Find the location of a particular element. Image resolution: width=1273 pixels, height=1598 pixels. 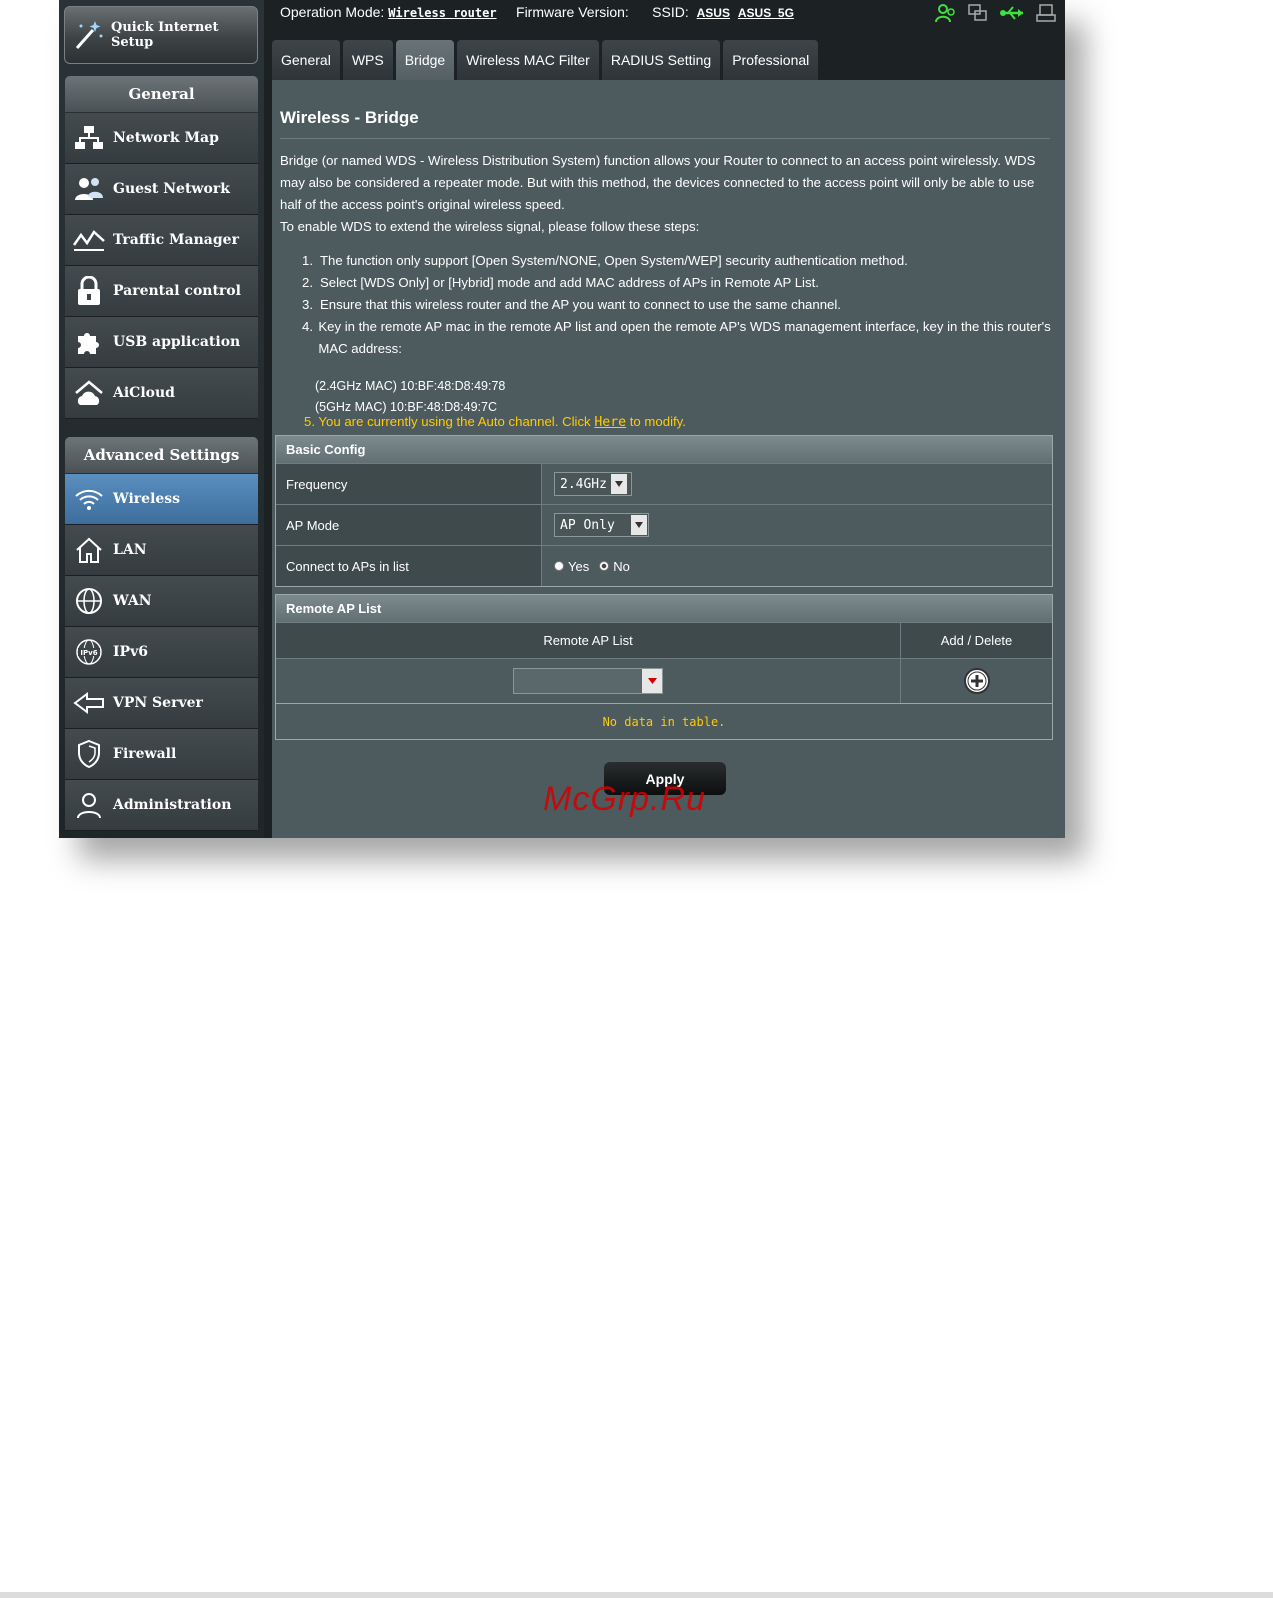

svg-text: IPv6 is located at coordinates (88, 653).